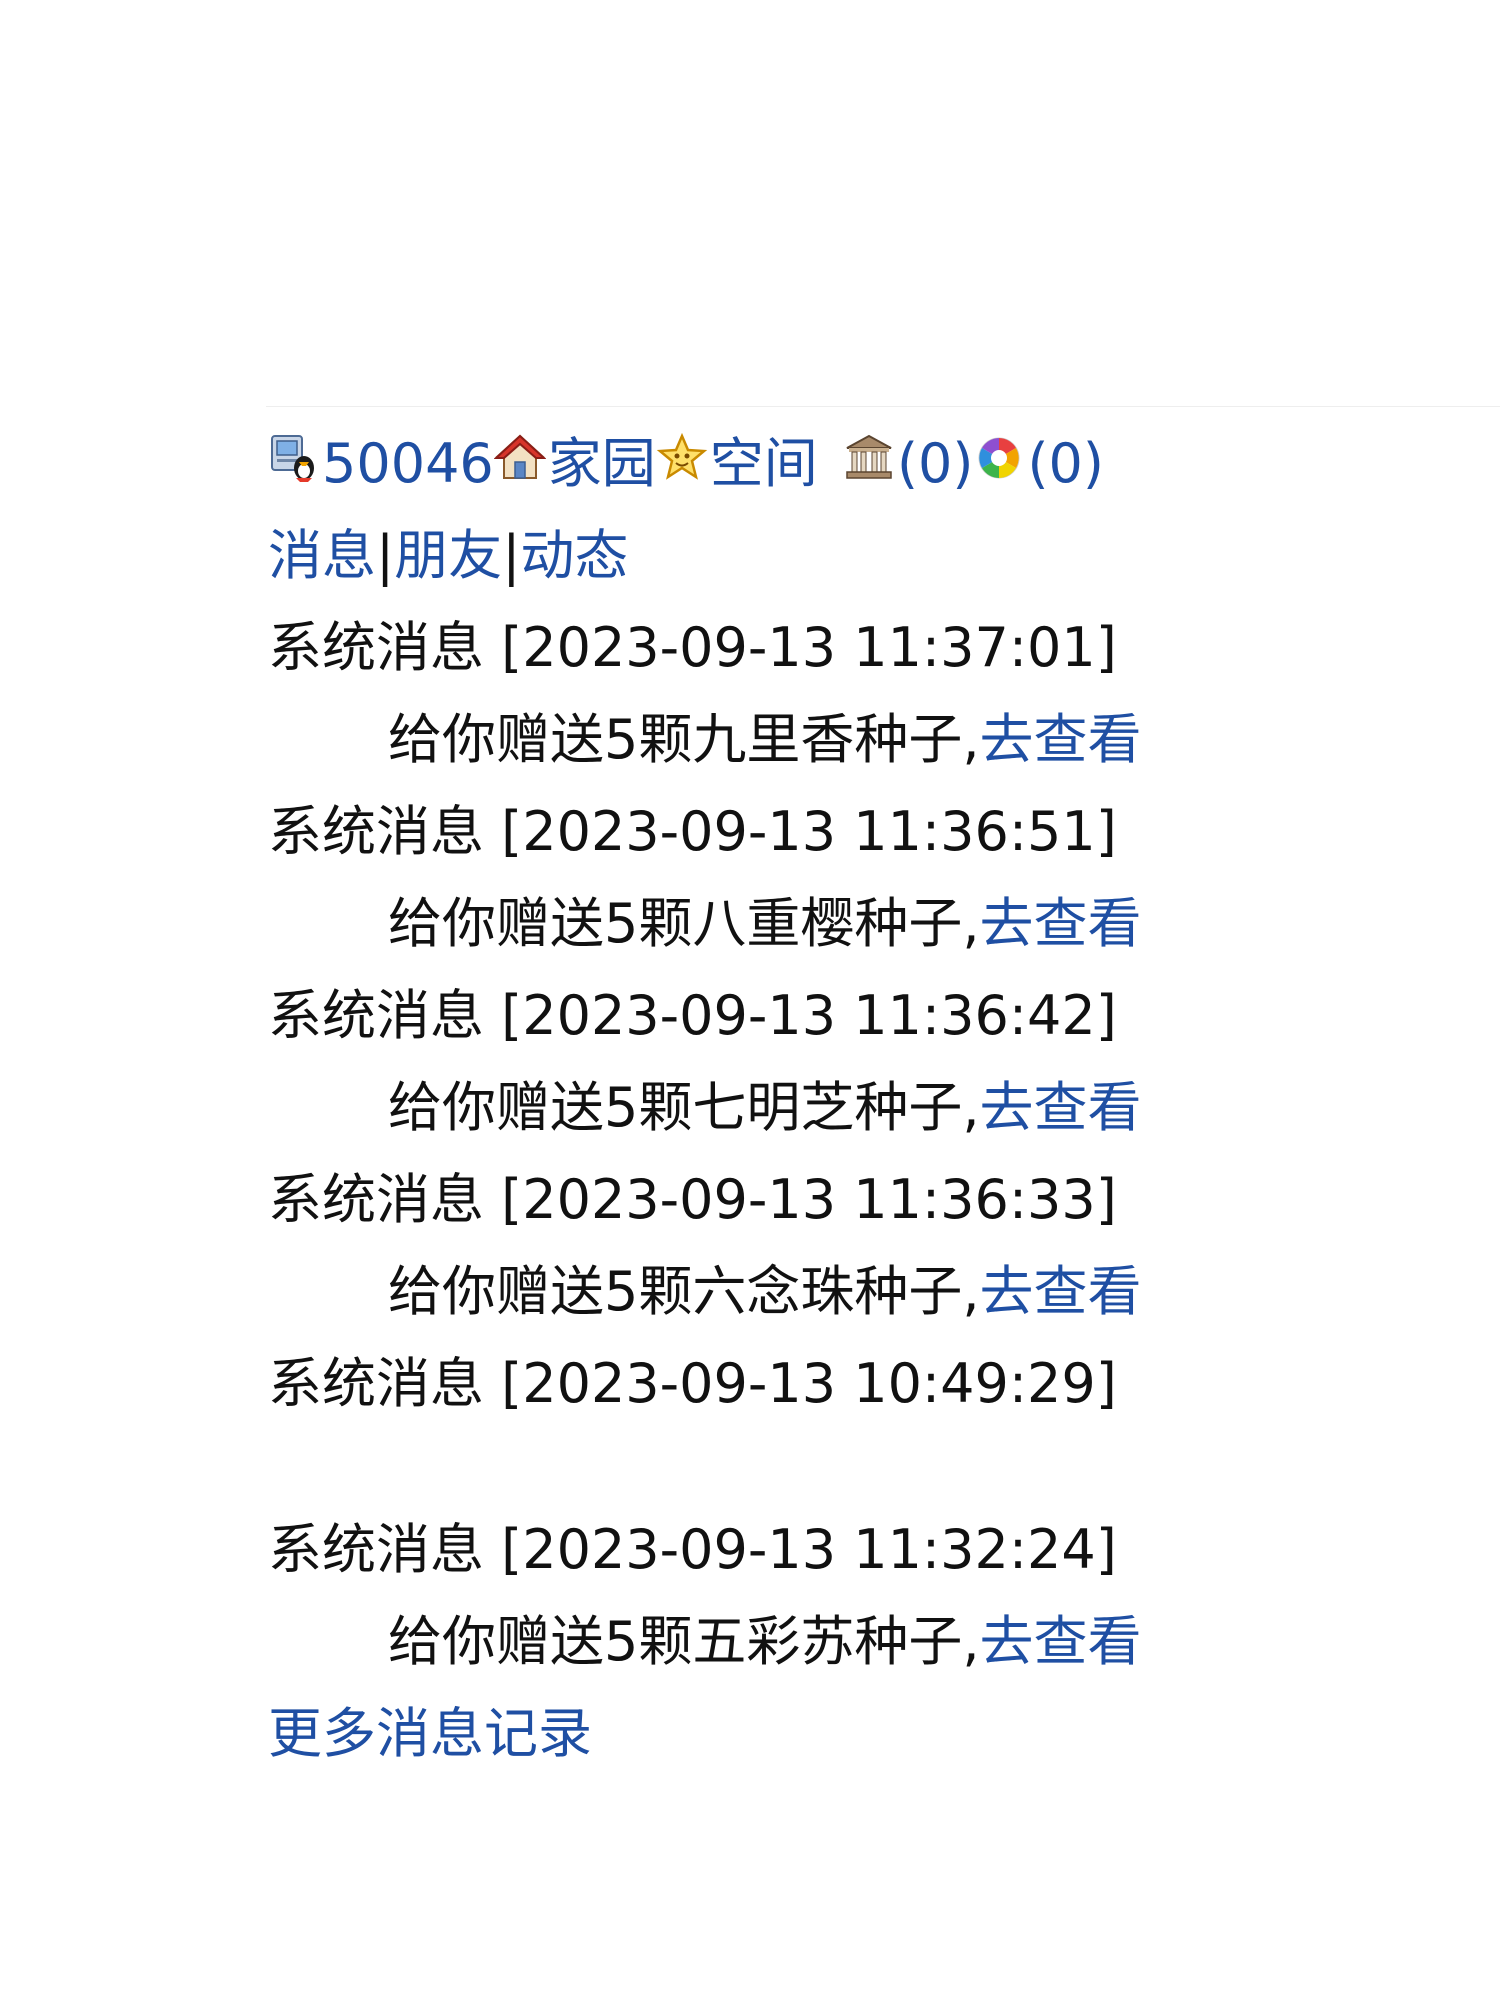 The height and width of the screenshot is (2000, 1500). I want to click on top-divider, so click(883, 406).